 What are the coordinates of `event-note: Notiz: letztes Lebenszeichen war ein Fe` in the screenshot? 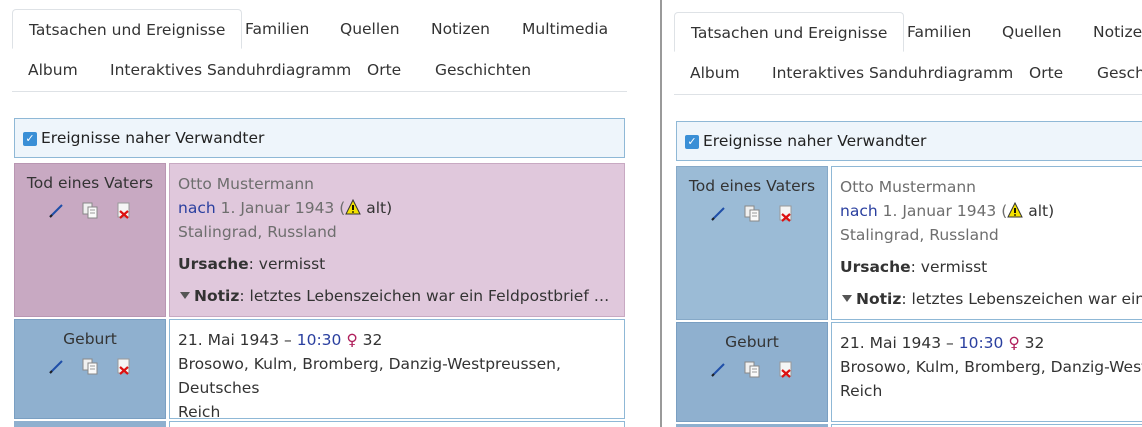 It's located at (991, 299).